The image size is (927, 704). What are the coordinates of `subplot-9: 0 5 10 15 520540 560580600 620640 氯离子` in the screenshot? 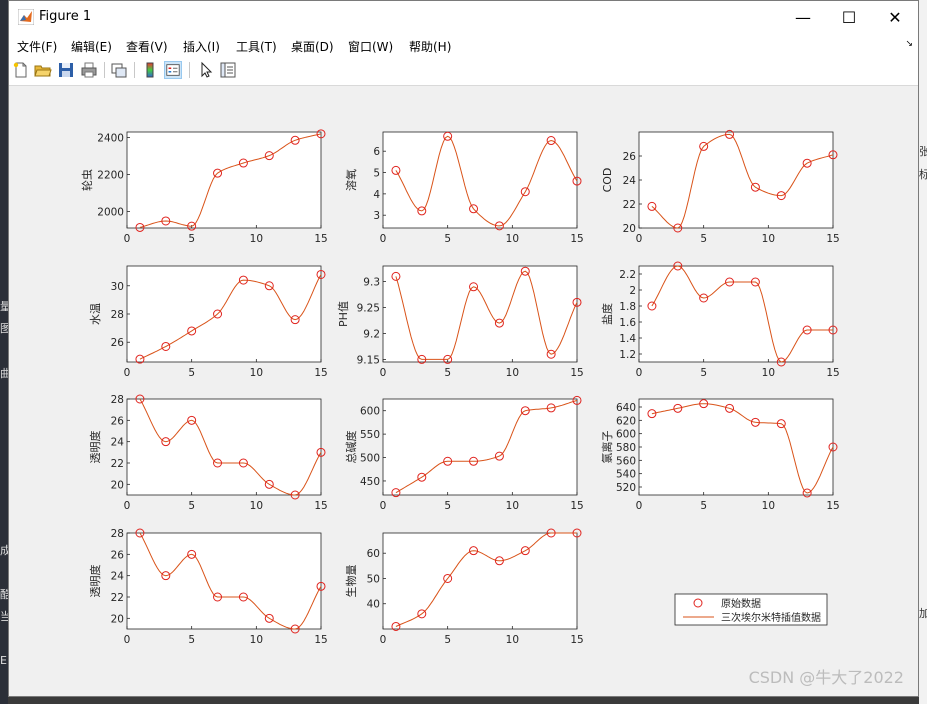 It's located at (720, 455).